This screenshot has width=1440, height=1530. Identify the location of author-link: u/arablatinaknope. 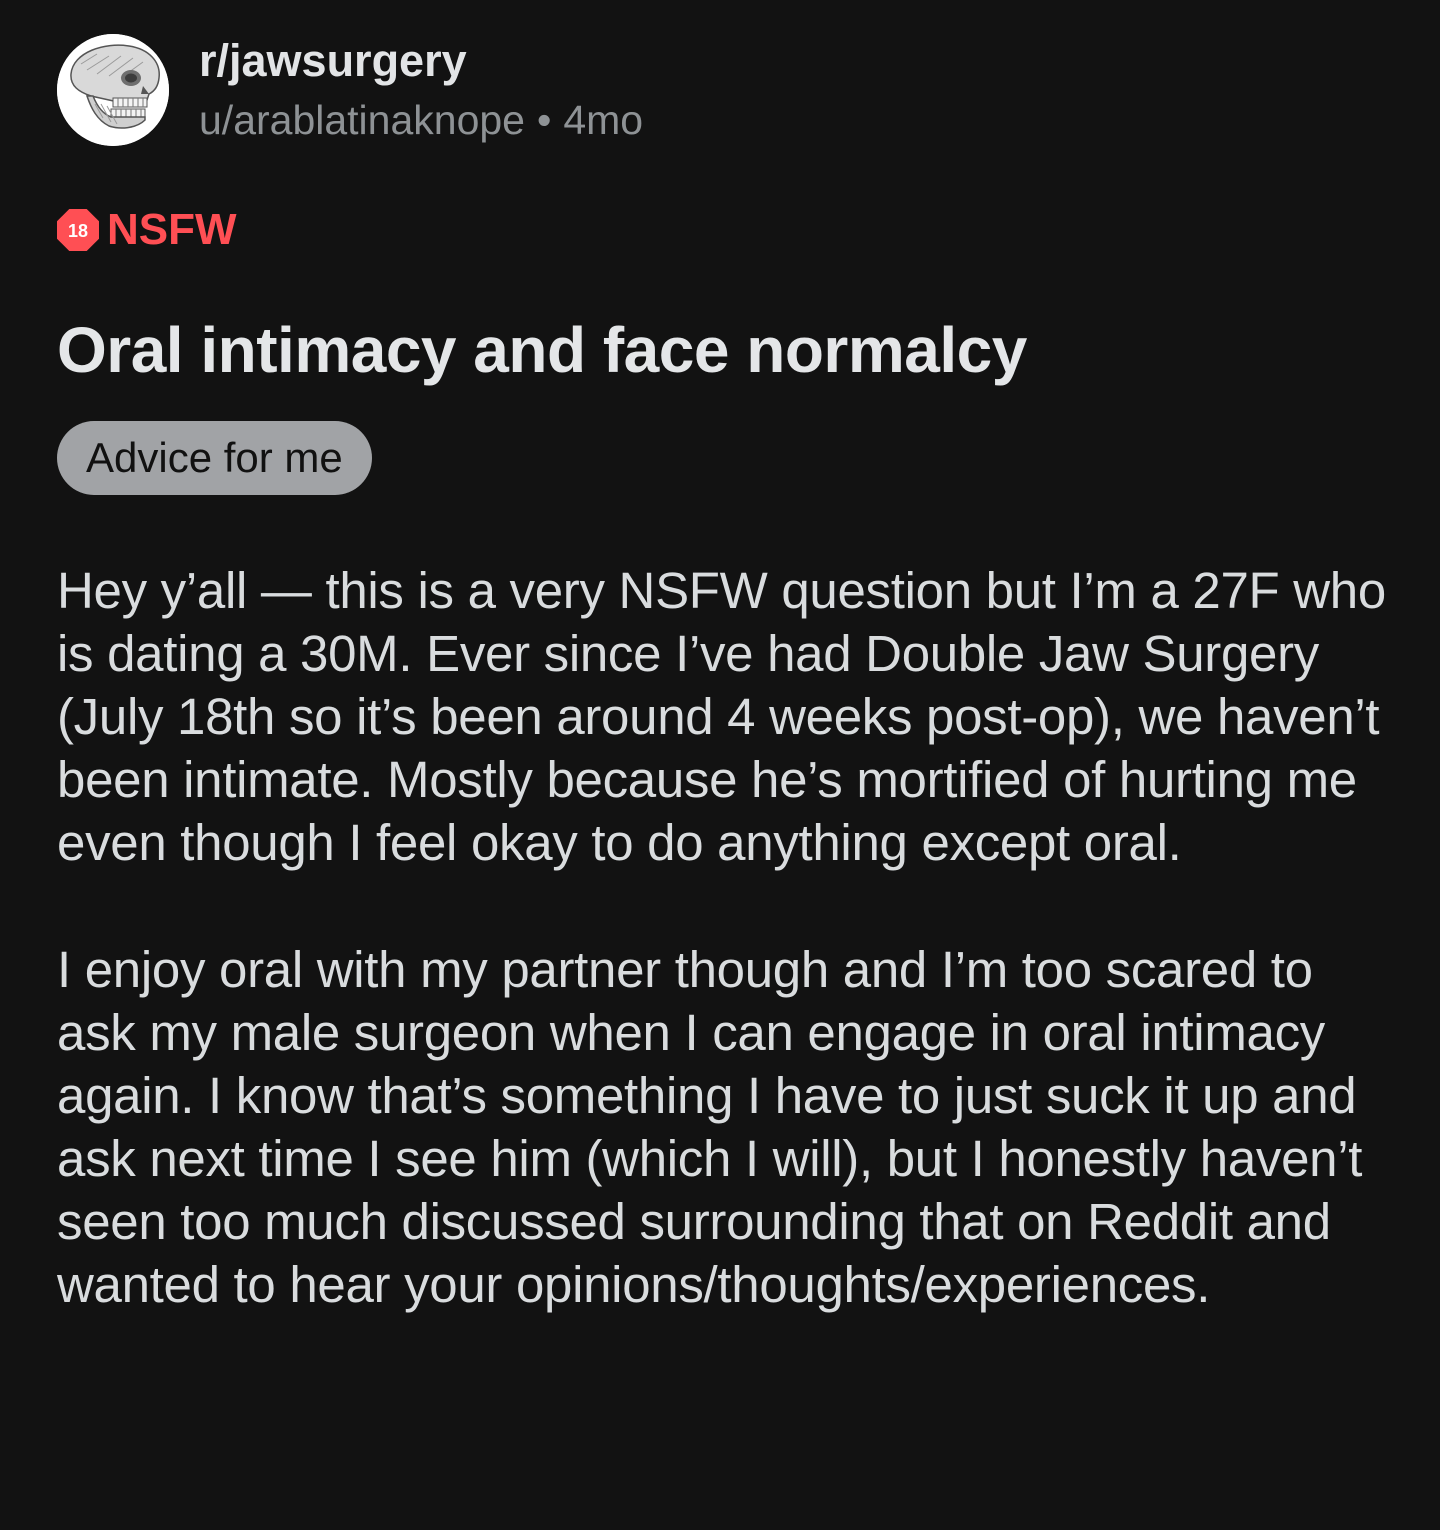
(362, 120).